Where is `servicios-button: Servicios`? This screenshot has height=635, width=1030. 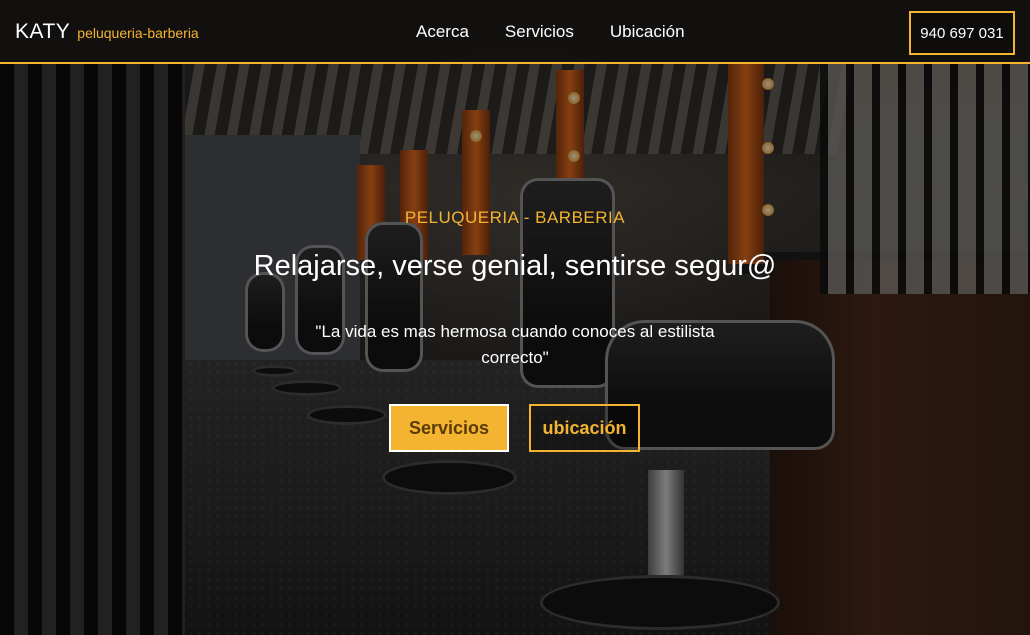 servicios-button: Servicios is located at coordinates (449, 428).